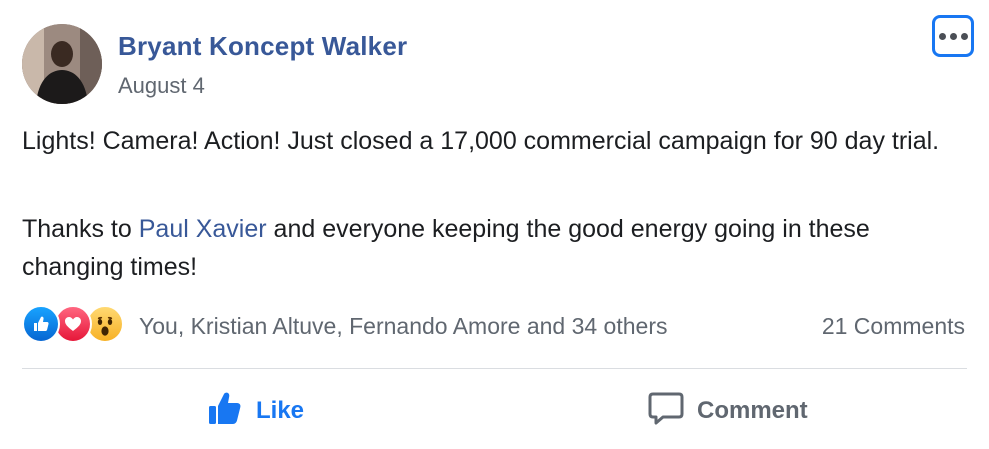  What do you see at coordinates (494, 368) in the screenshot?
I see `divider` at bounding box center [494, 368].